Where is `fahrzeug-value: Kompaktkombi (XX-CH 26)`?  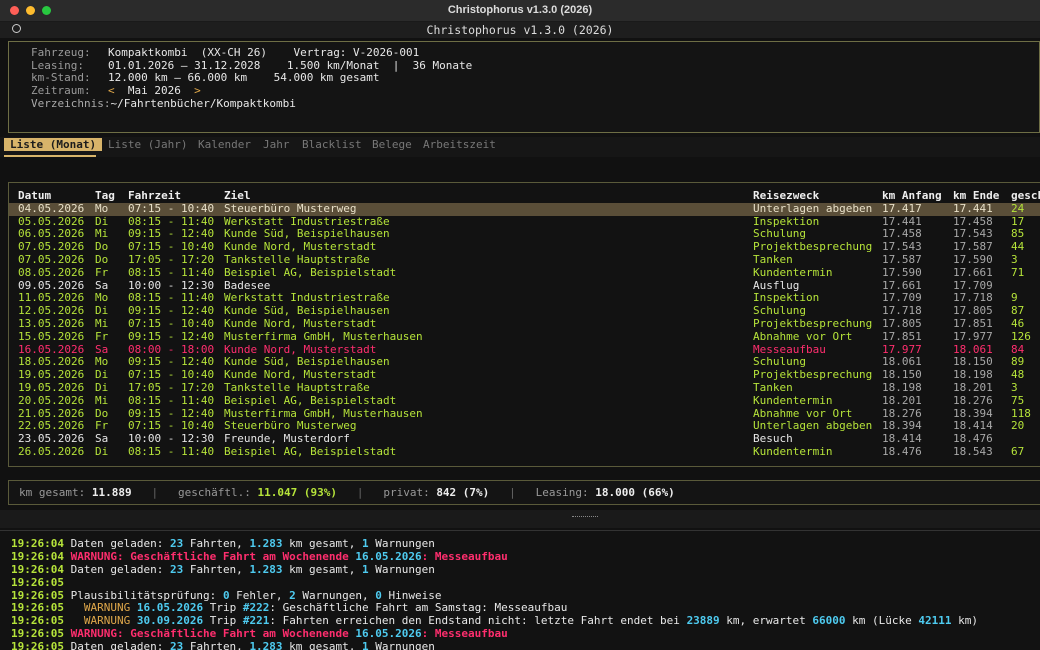 fahrzeug-value: Kompaktkombi (XX-CH 26) is located at coordinates (187, 52).